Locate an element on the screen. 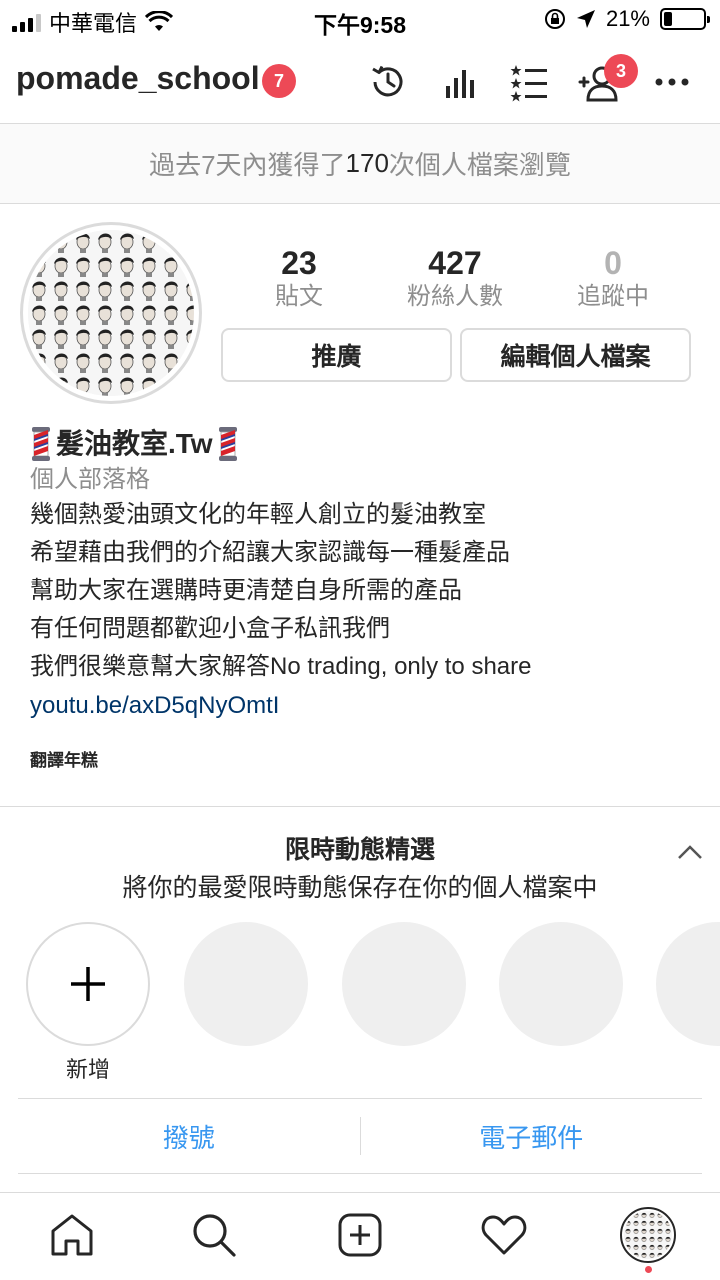 The height and width of the screenshot is (1280, 720). new-highlight-button is located at coordinates (88, 984).